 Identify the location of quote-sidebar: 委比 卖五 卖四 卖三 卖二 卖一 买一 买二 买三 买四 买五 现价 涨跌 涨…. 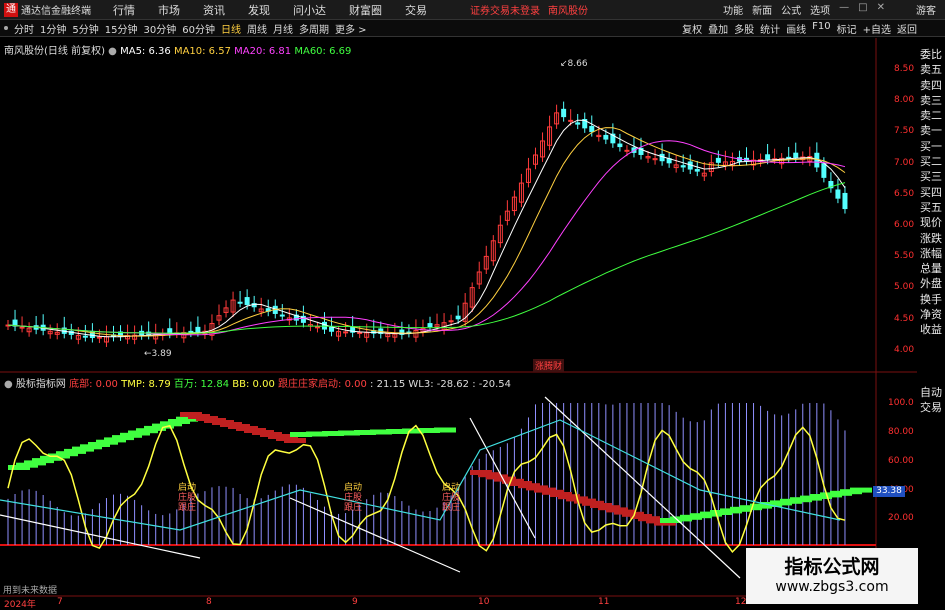
(931, 192).